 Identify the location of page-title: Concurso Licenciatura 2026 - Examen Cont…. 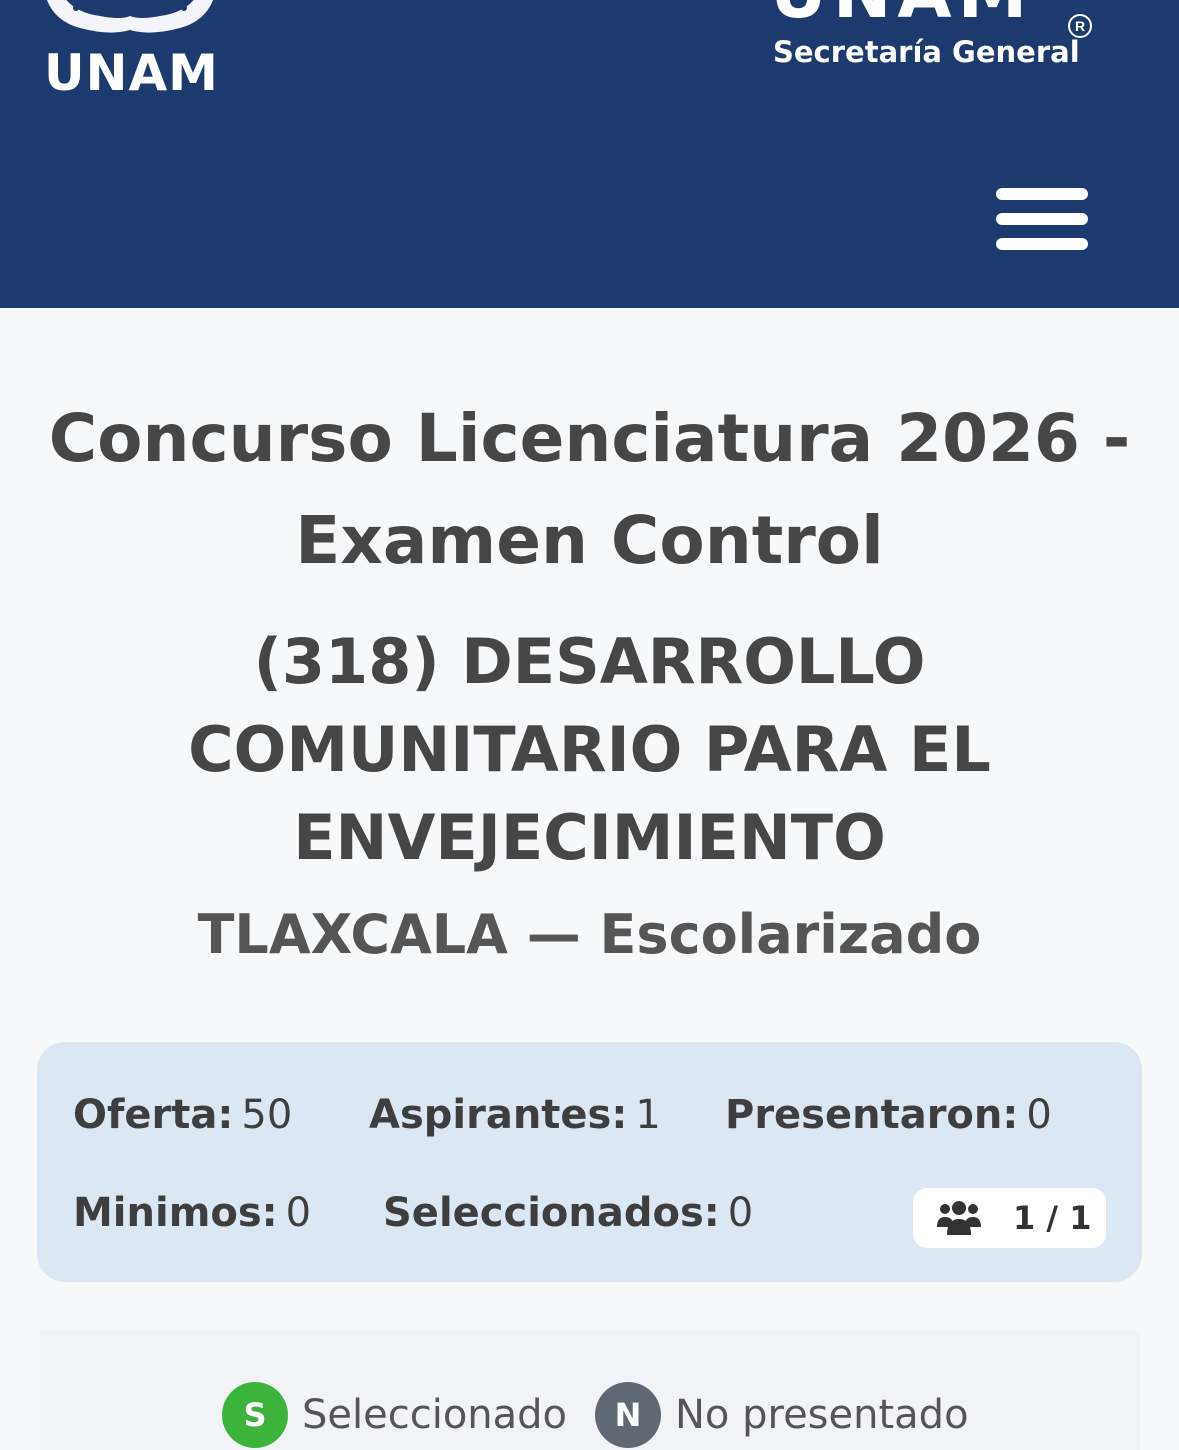
(589, 489).